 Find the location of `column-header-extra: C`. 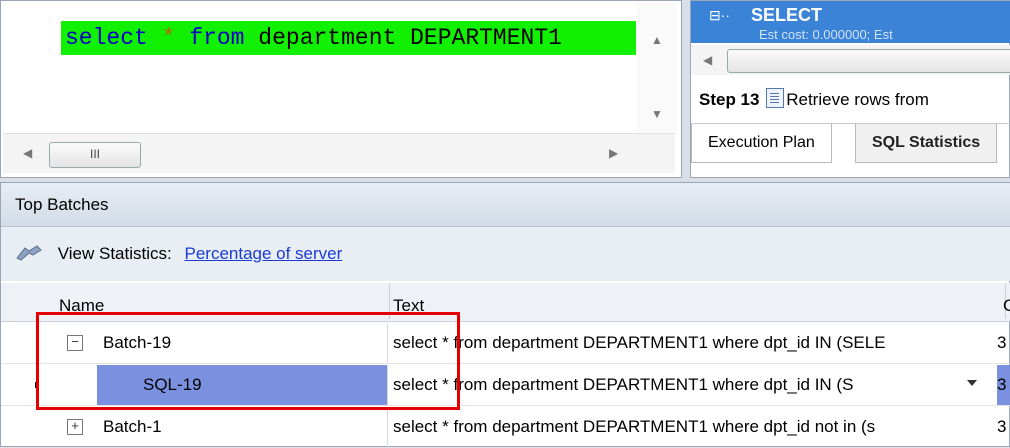

column-header-extra: C is located at coordinates (1006, 301).